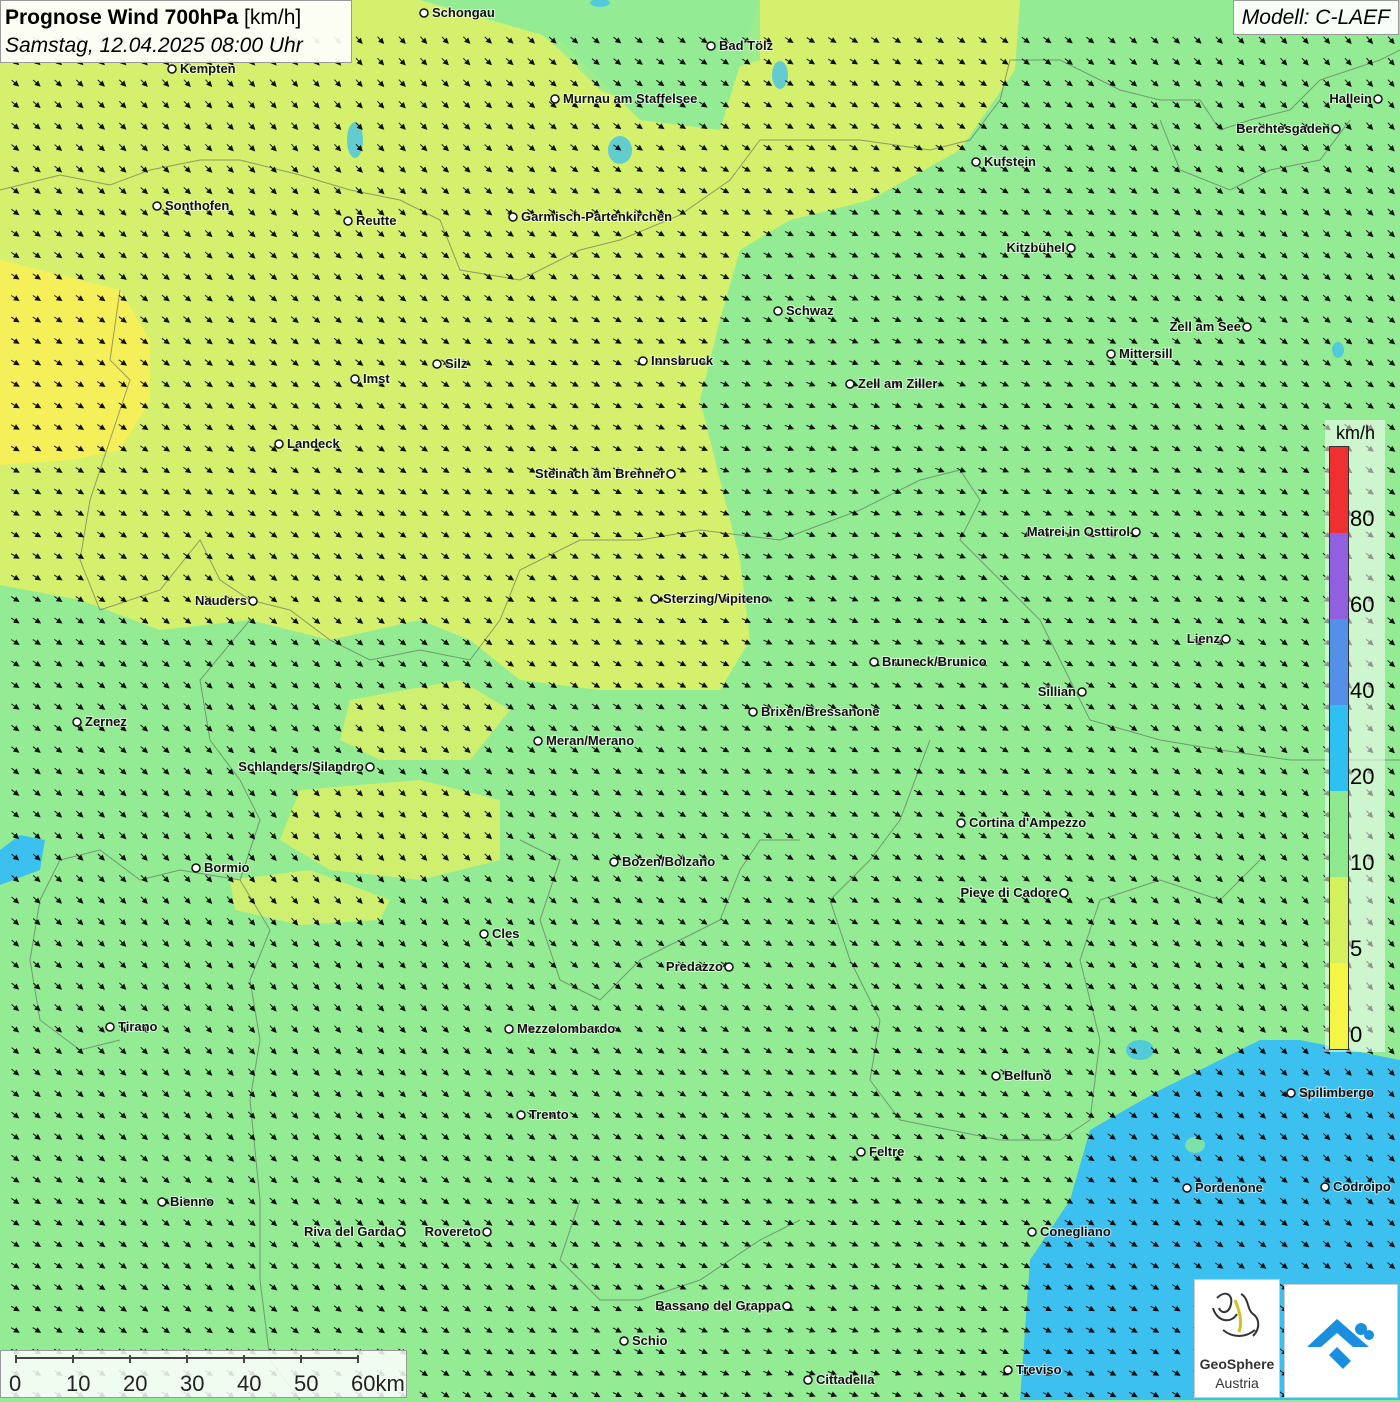  What do you see at coordinates (560, 1028) in the screenshot?
I see `city-marker: Mezzolombardo` at bounding box center [560, 1028].